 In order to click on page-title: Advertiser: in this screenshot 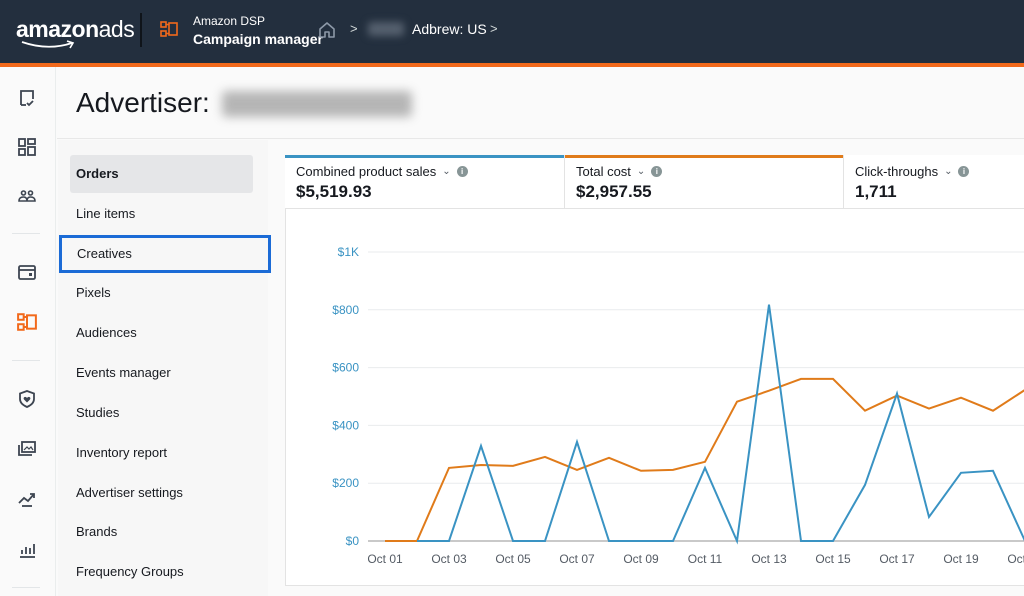, I will do `click(143, 102)`.